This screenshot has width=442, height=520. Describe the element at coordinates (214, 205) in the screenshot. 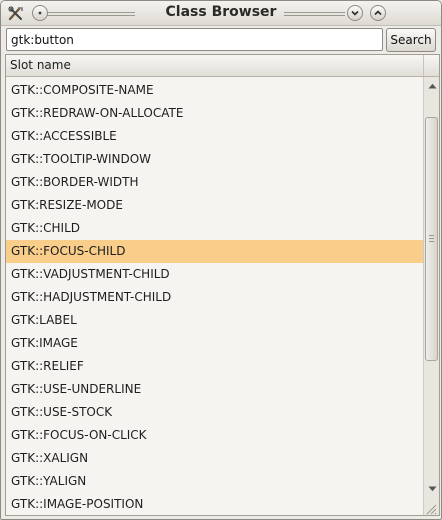

I see `list-item: GTK:RESIZE-MODE` at that location.